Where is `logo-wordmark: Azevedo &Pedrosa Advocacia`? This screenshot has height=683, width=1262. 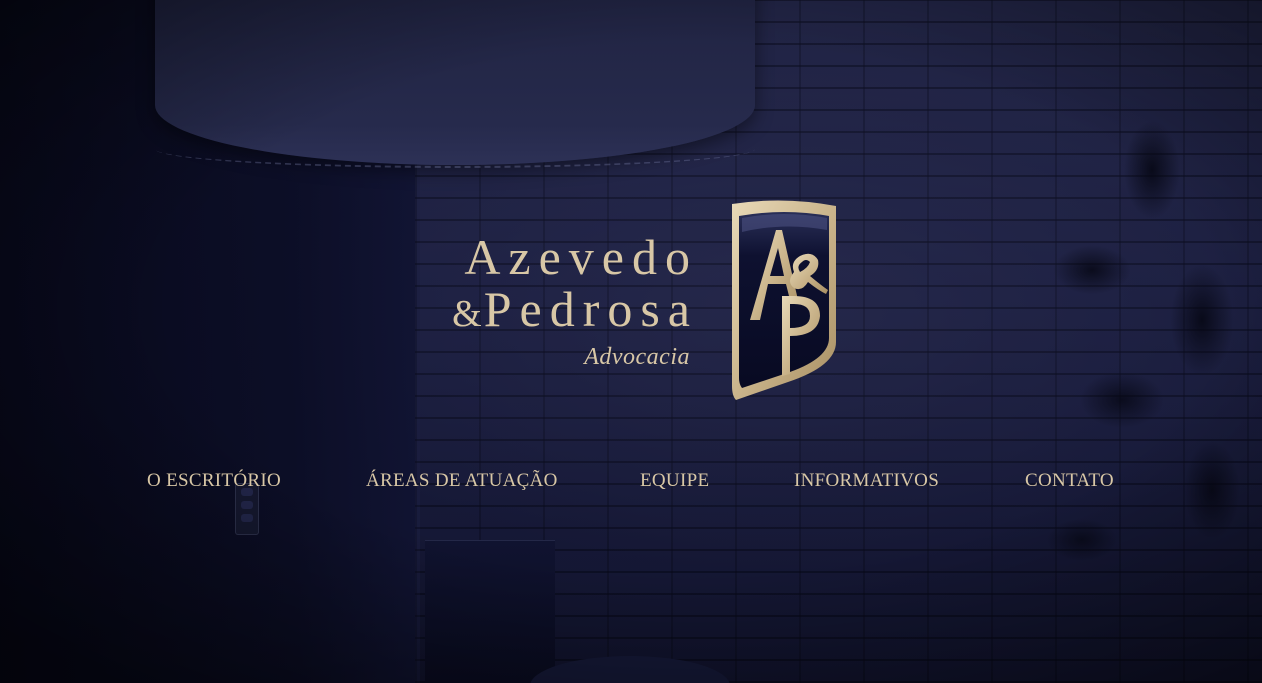
logo-wordmark: Azevedo &Pedrosa Advocacia is located at coordinates (571, 301).